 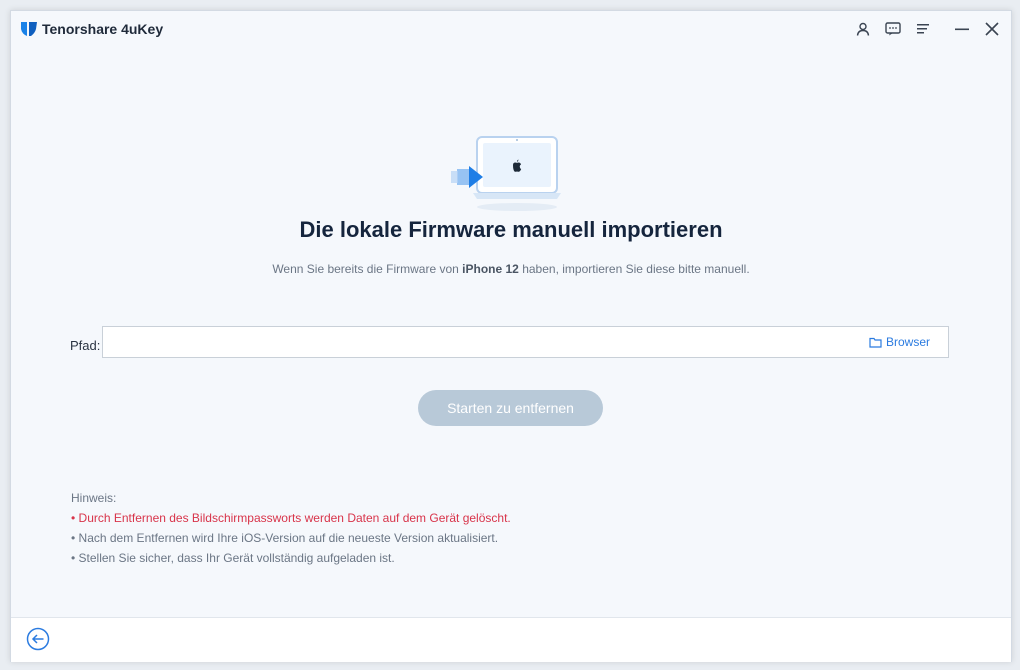 I want to click on start-remove-button: Starten zu entfernen, so click(x=510, y=408).